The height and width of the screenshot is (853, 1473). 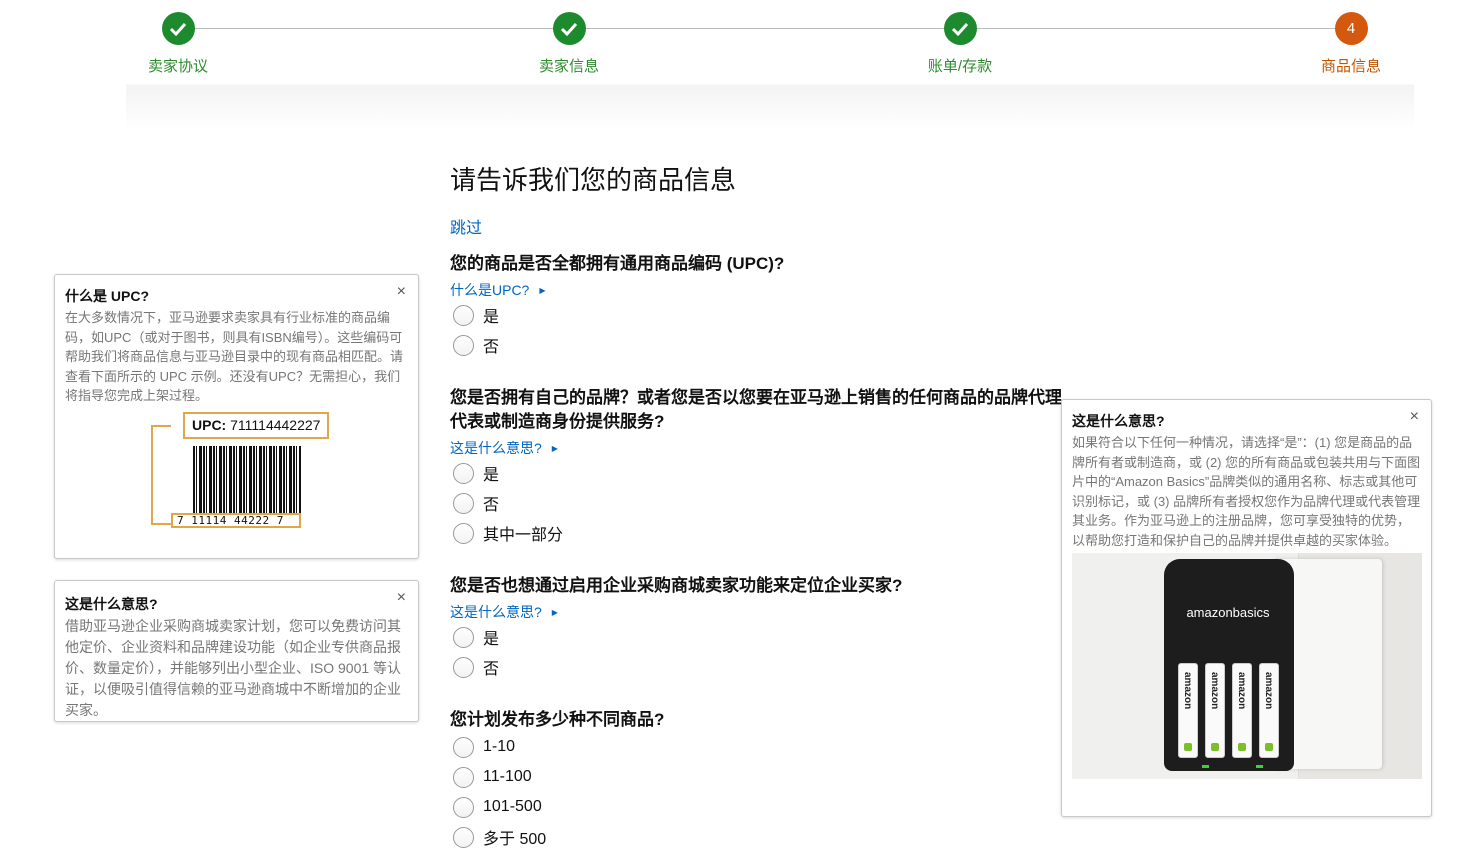 What do you see at coordinates (557, 719) in the screenshot?
I see `question-title: 您计划发布多少种不同商品?` at bounding box center [557, 719].